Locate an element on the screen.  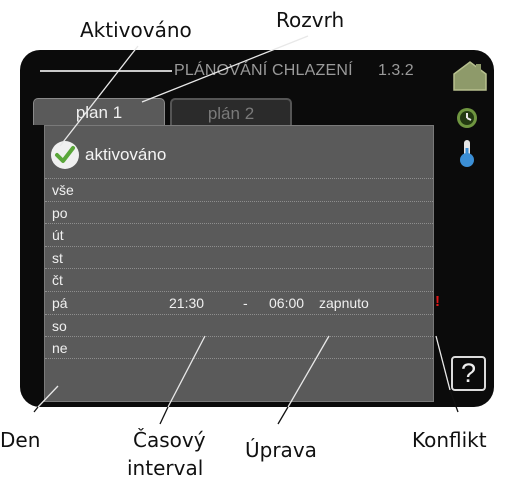
callout-uprava: Úprava is located at coordinates (281, 450).